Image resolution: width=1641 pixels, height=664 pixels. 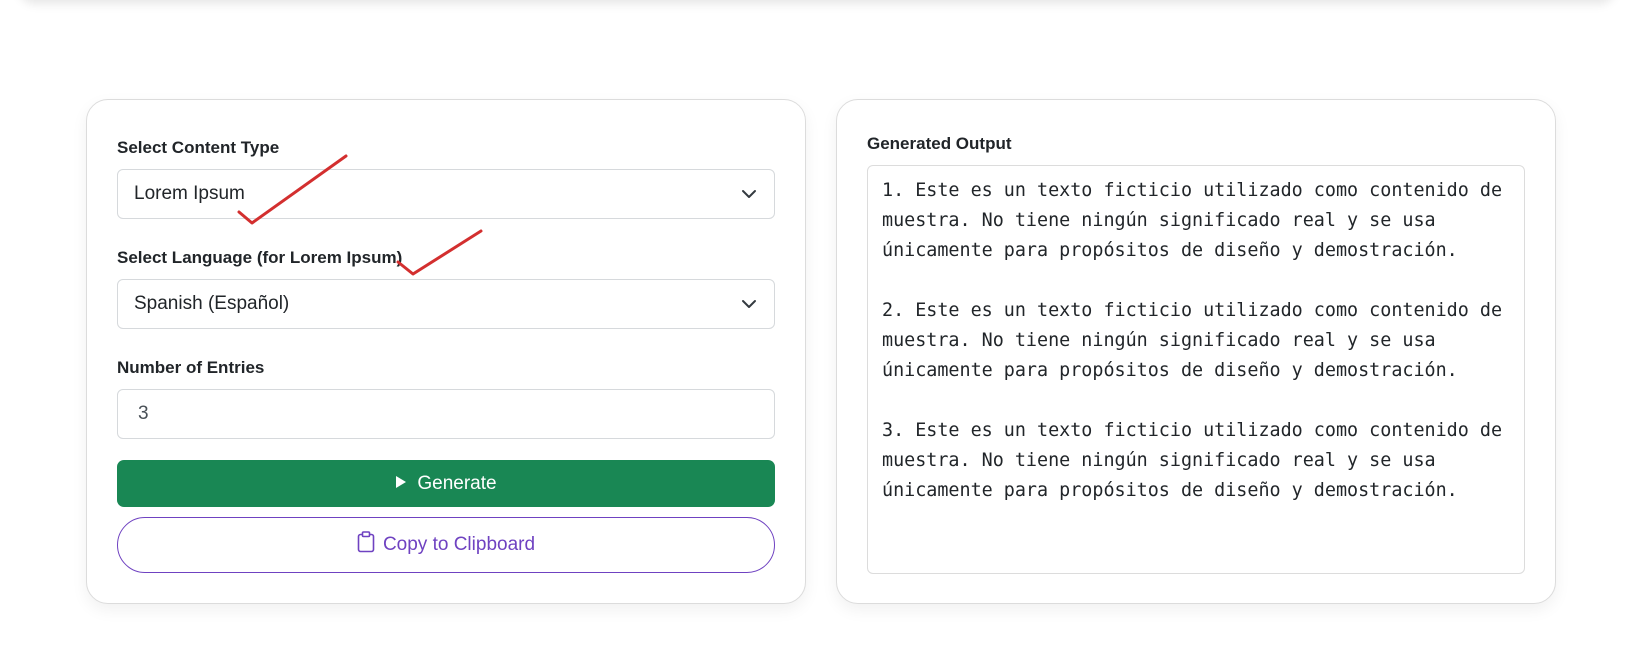 I want to click on generate-button: Generate, so click(x=446, y=483).